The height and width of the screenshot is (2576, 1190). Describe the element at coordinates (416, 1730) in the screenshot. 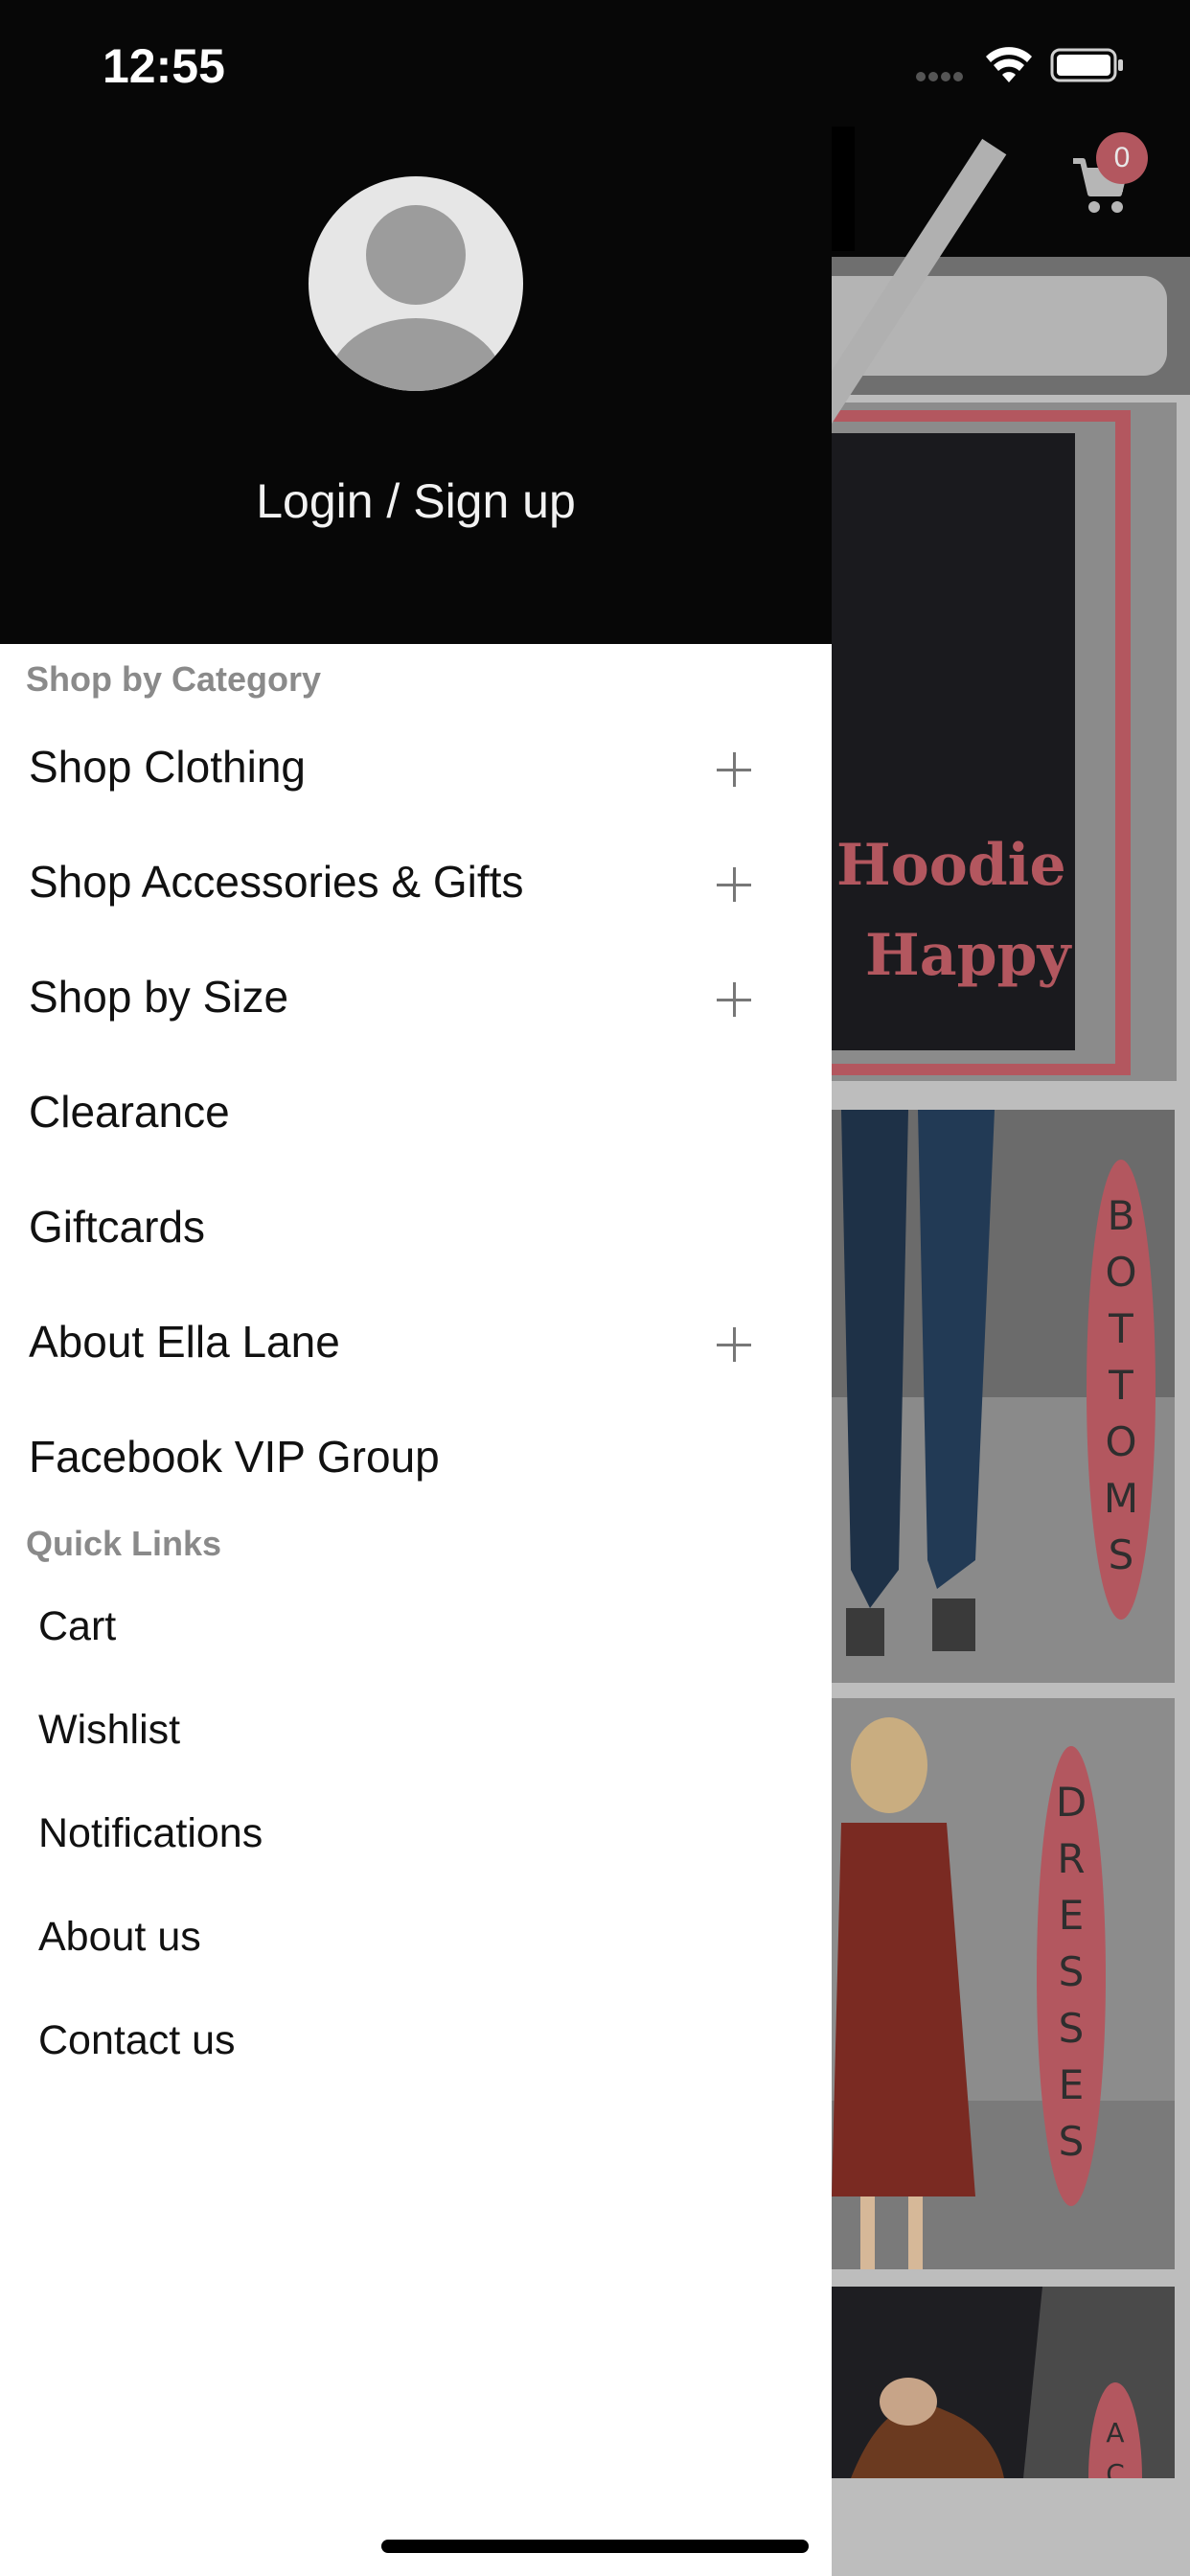

I see `quick-link-wishlist: Wishlist` at that location.